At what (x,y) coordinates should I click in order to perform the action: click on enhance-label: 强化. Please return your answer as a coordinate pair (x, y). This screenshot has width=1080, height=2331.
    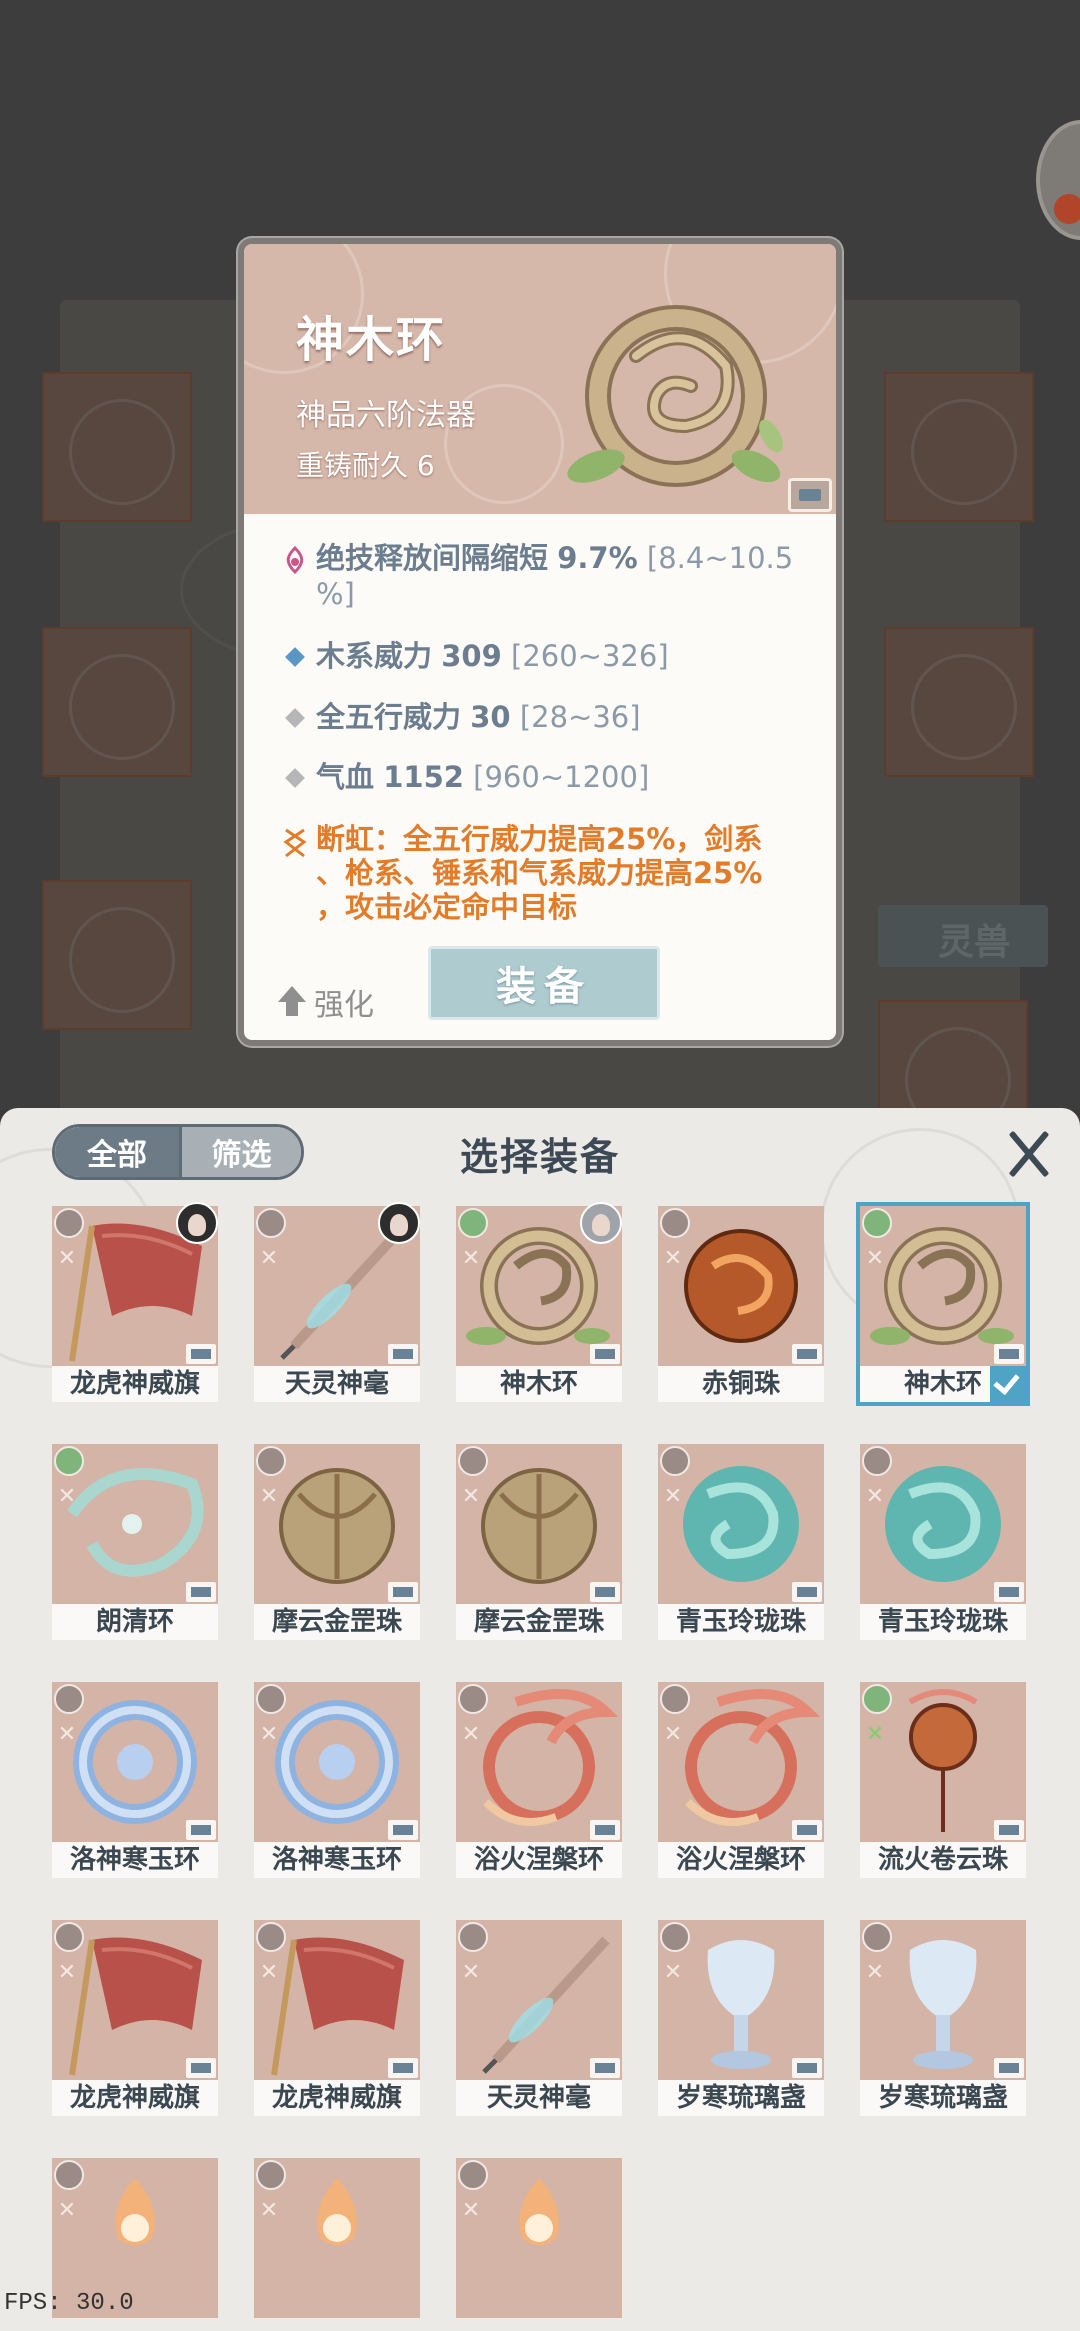
    Looking at the image, I should click on (344, 1005).